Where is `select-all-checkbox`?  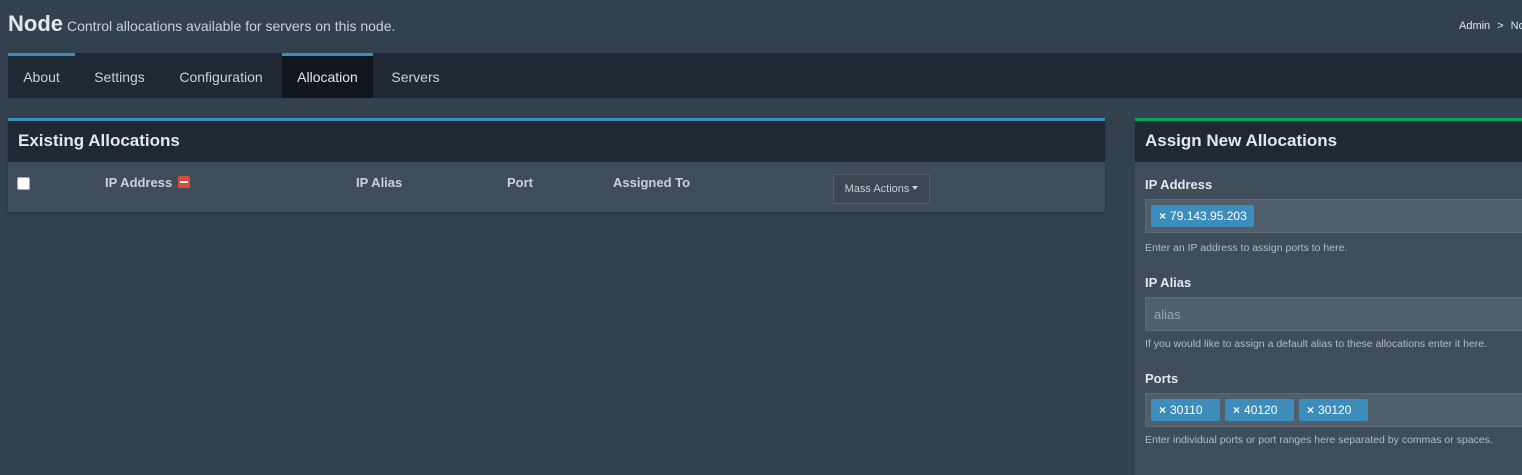
select-all-checkbox is located at coordinates (23, 183).